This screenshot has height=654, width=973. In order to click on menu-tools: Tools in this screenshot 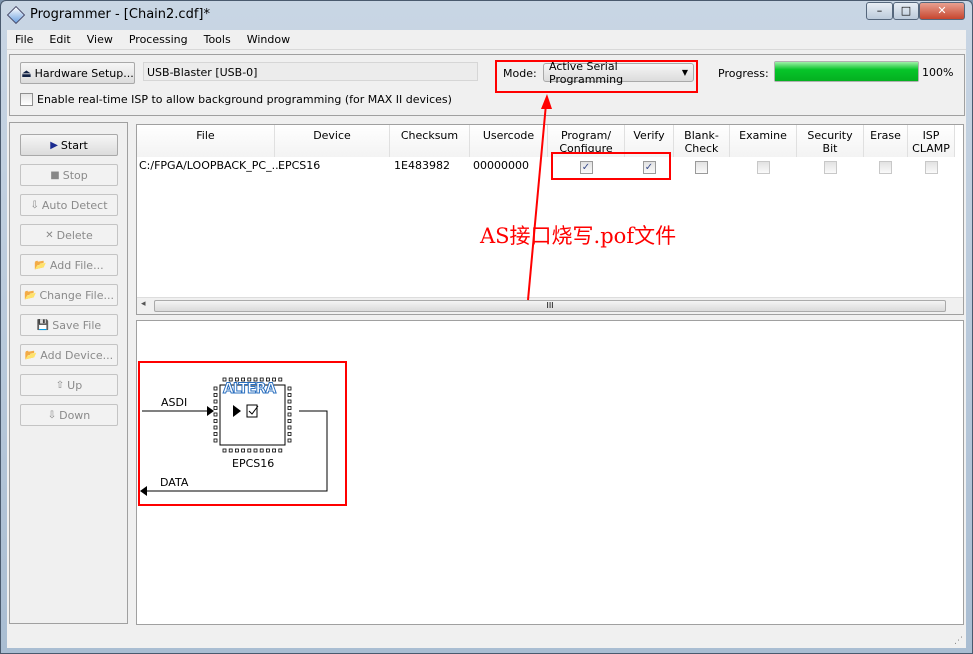, I will do `click(217, 39)`.